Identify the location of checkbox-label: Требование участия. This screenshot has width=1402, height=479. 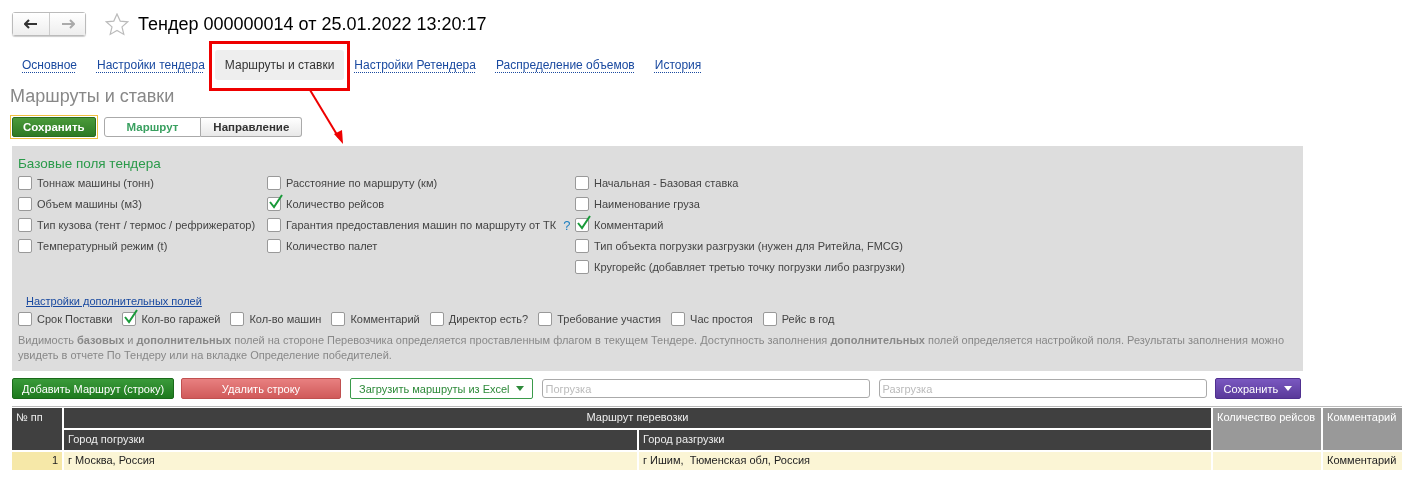
(609, 319).